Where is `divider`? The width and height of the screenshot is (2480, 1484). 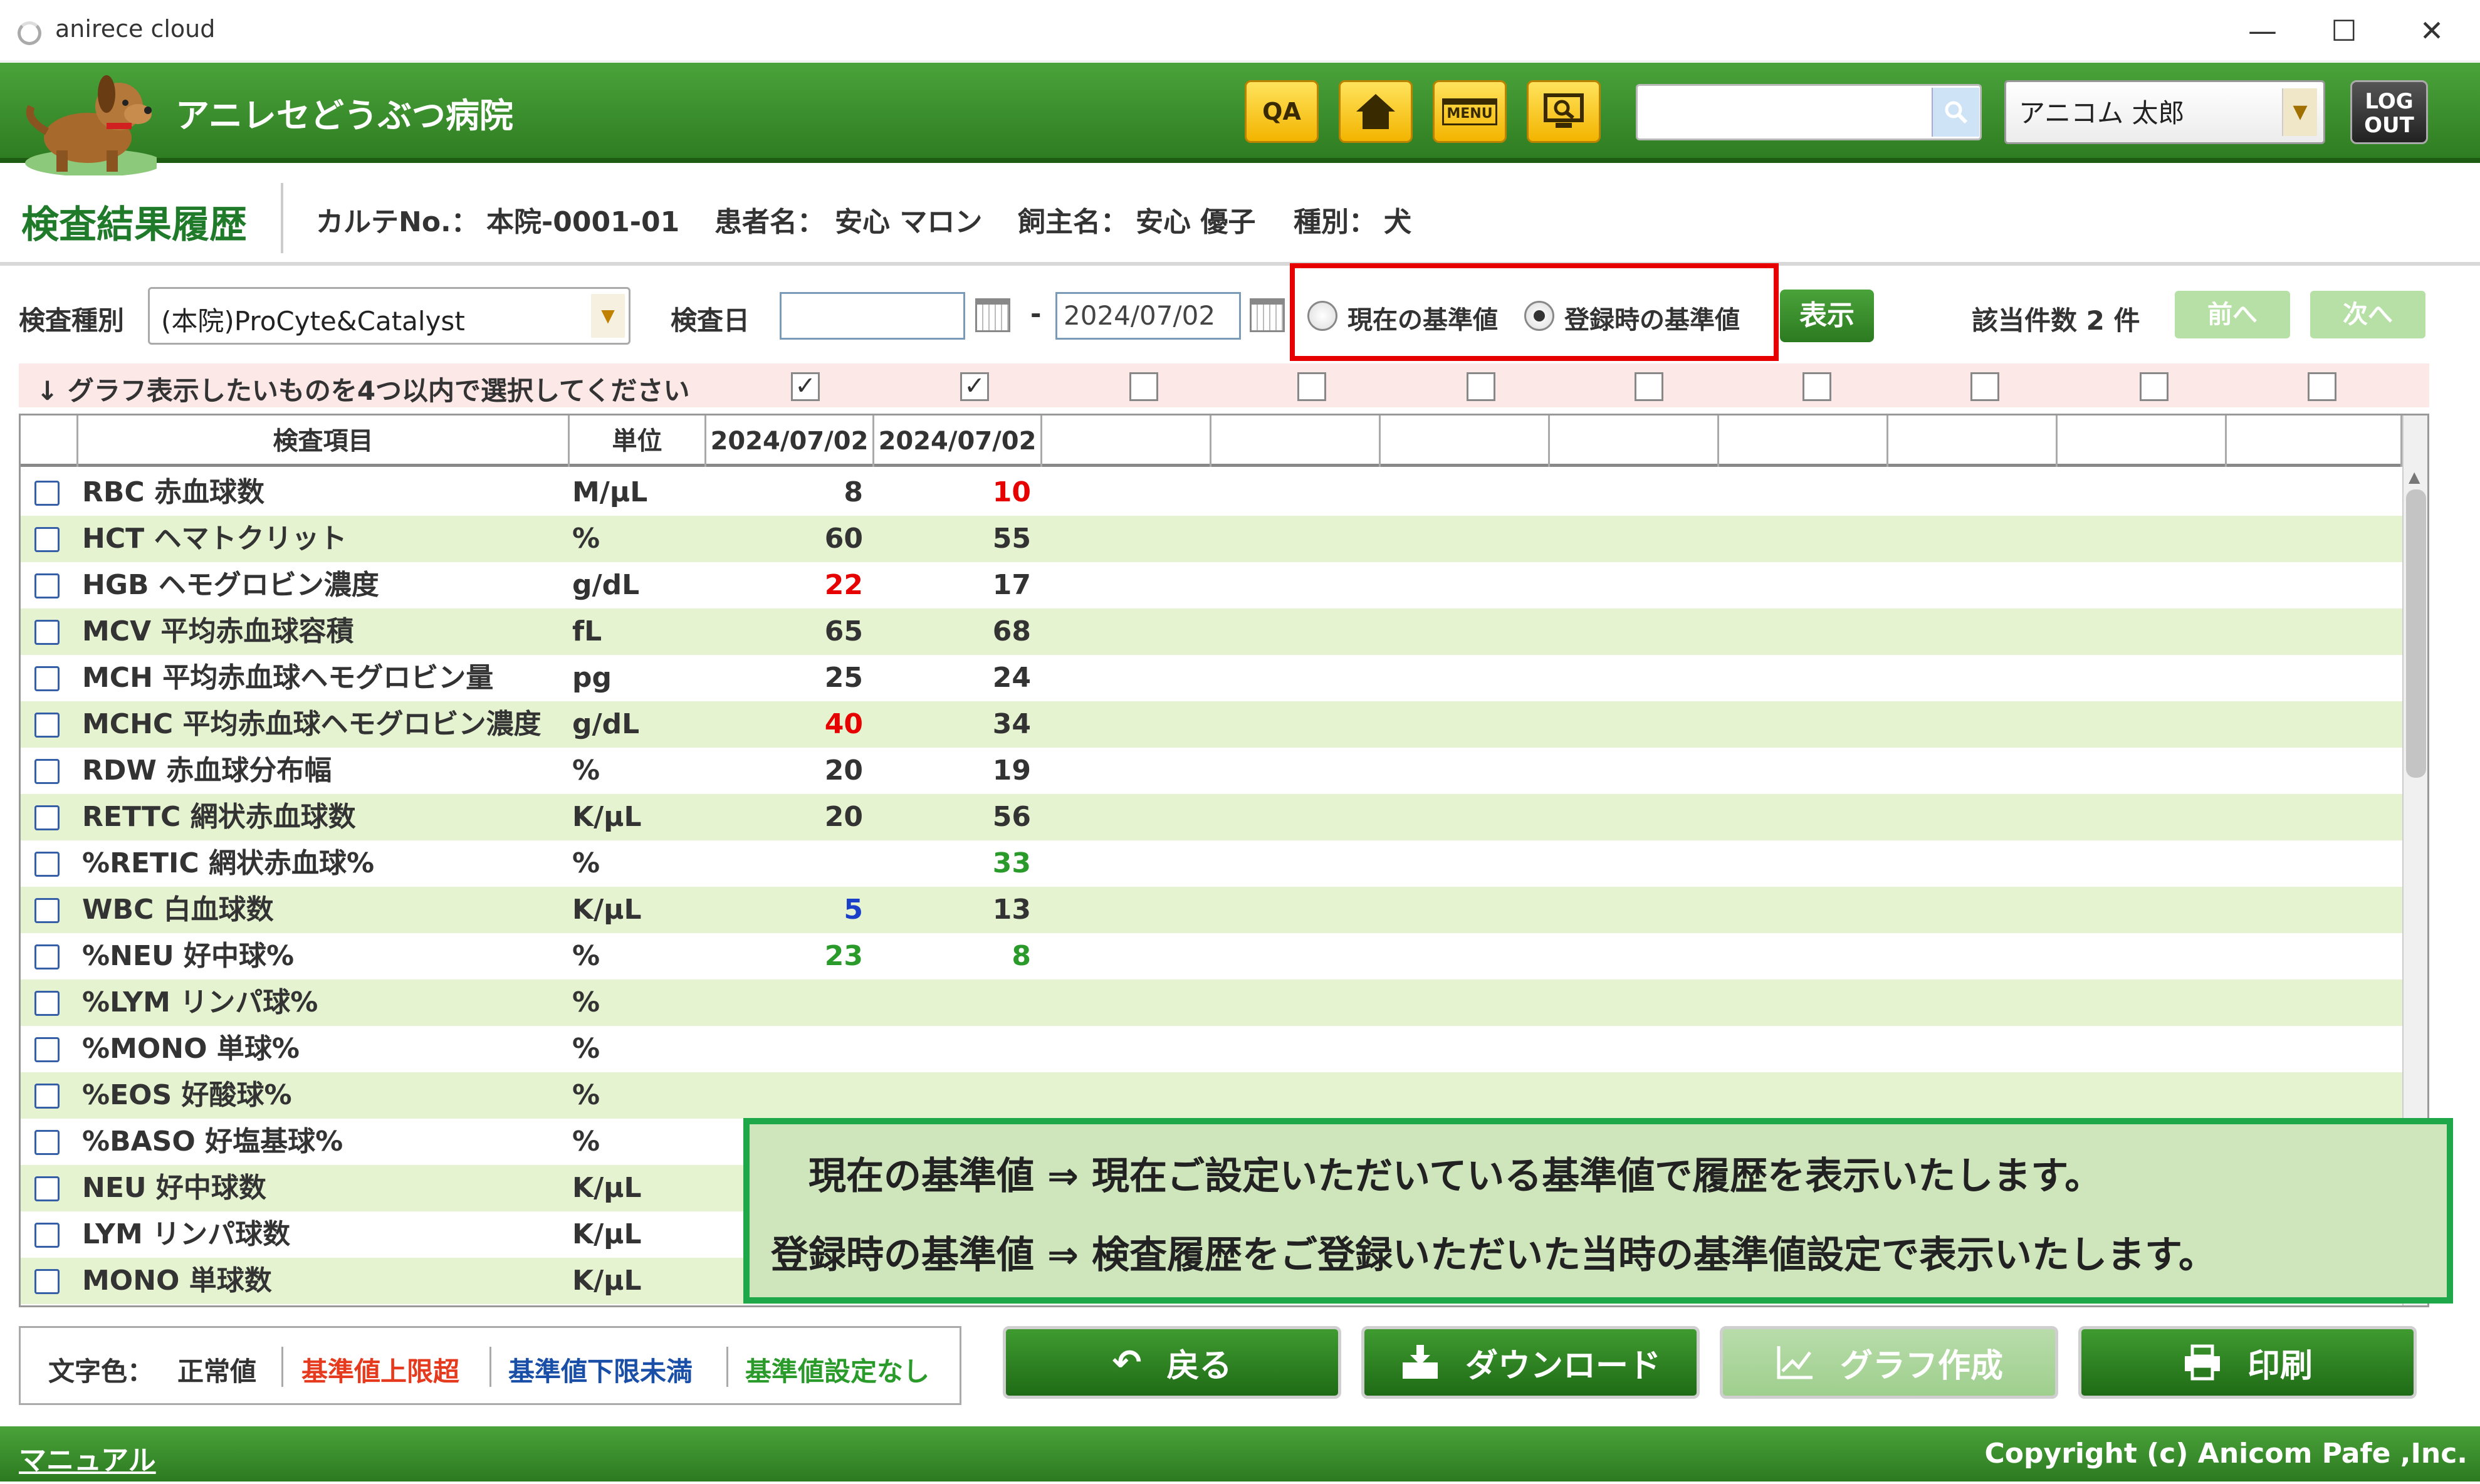
divider is located at coordinates (727, 1367).